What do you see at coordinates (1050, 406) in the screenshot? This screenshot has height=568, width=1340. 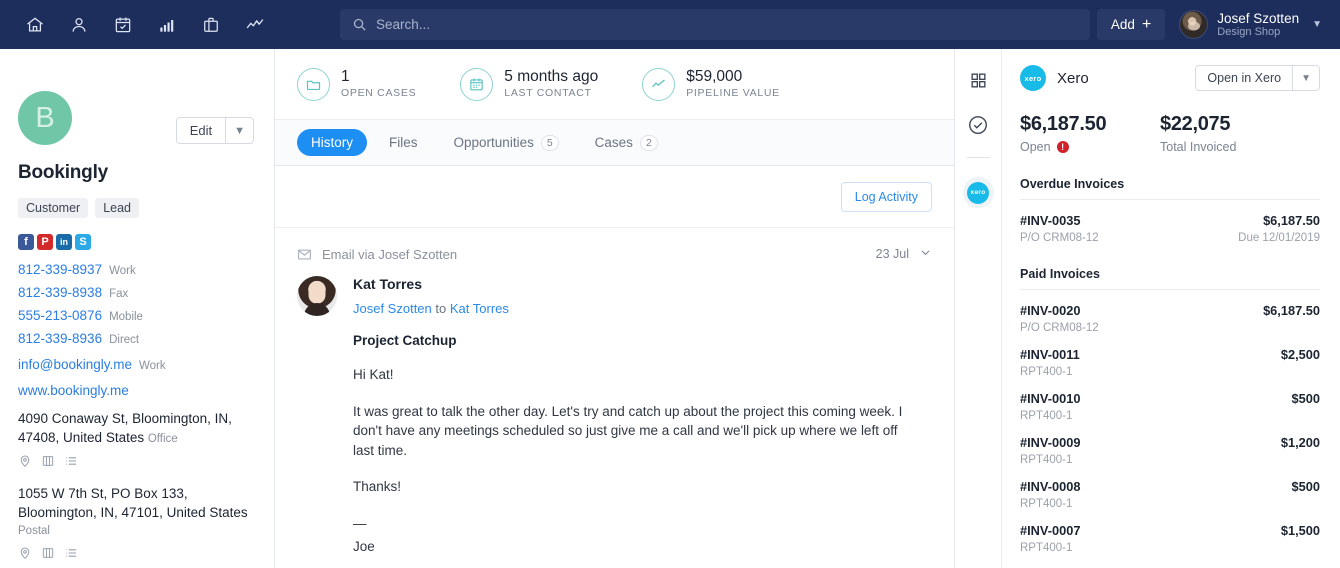 I see `invoice-left: #INV-0010 RPT400-1` at bounding box center [1050, 406].